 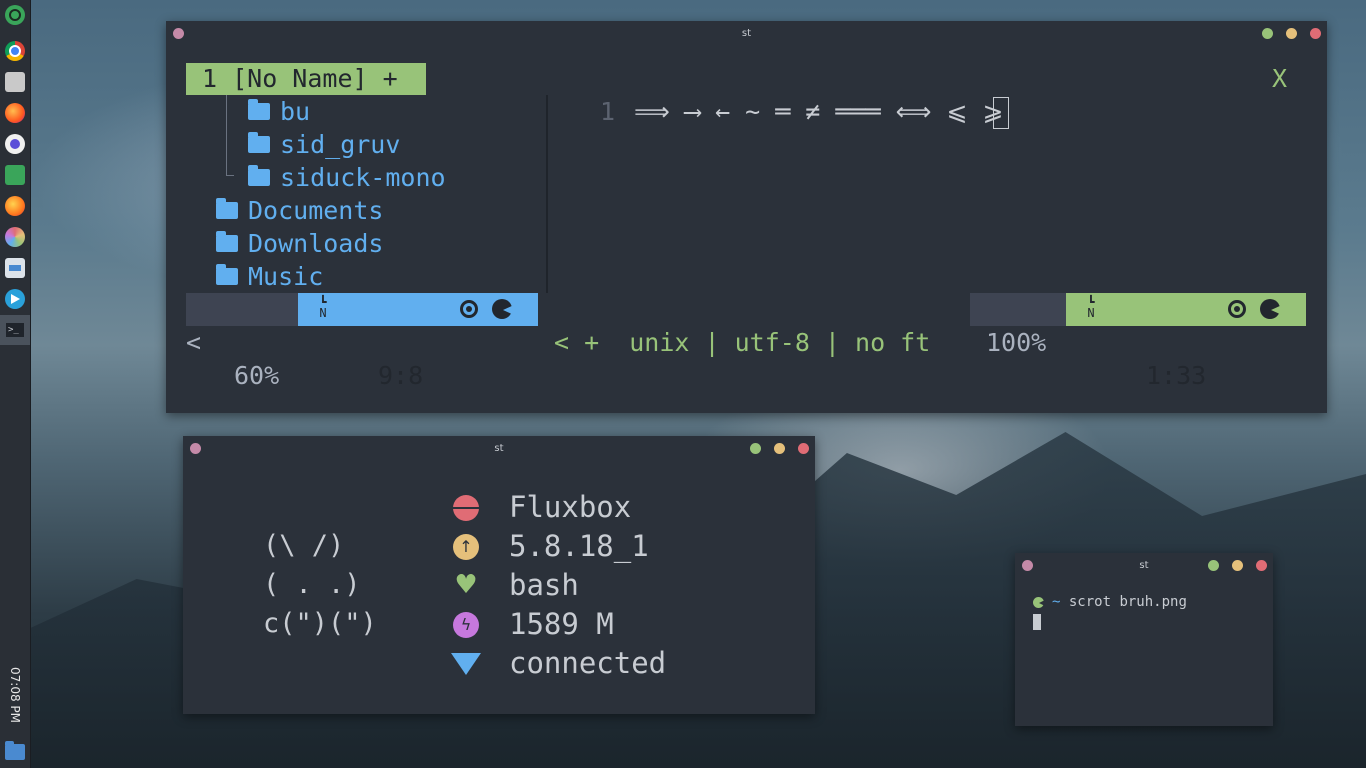 I want to click on image-viewer-icon, so click(x=15, y=175).